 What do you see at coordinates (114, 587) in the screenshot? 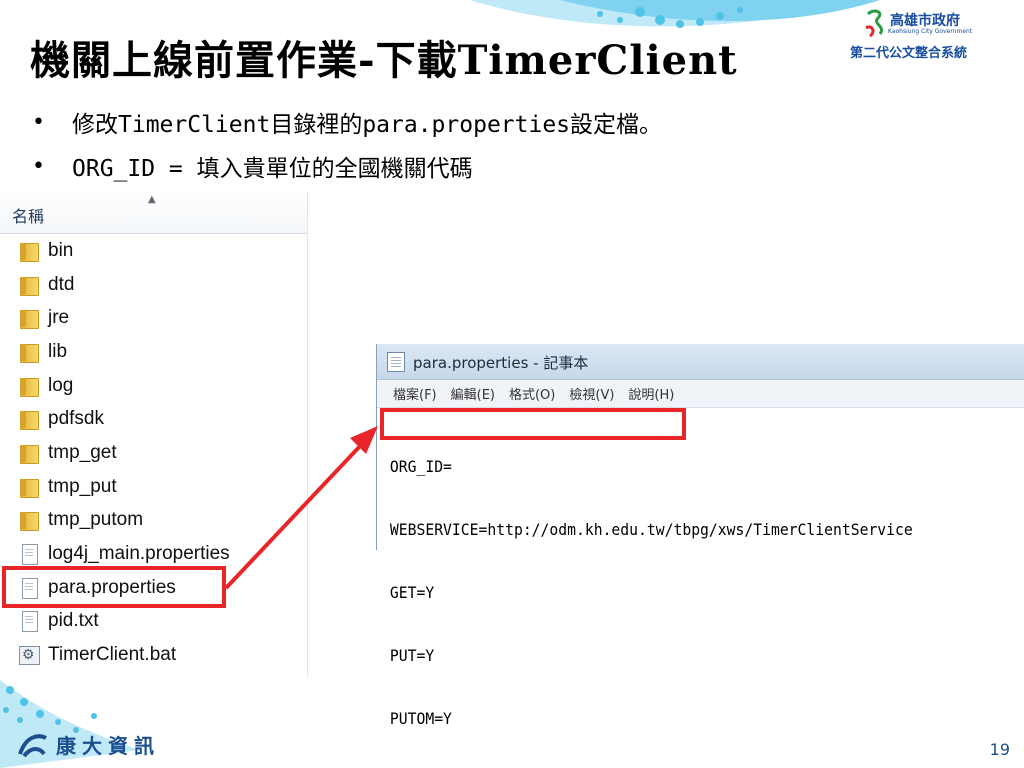
I see `para-properties-highlight` at bounding box center [114, 587].